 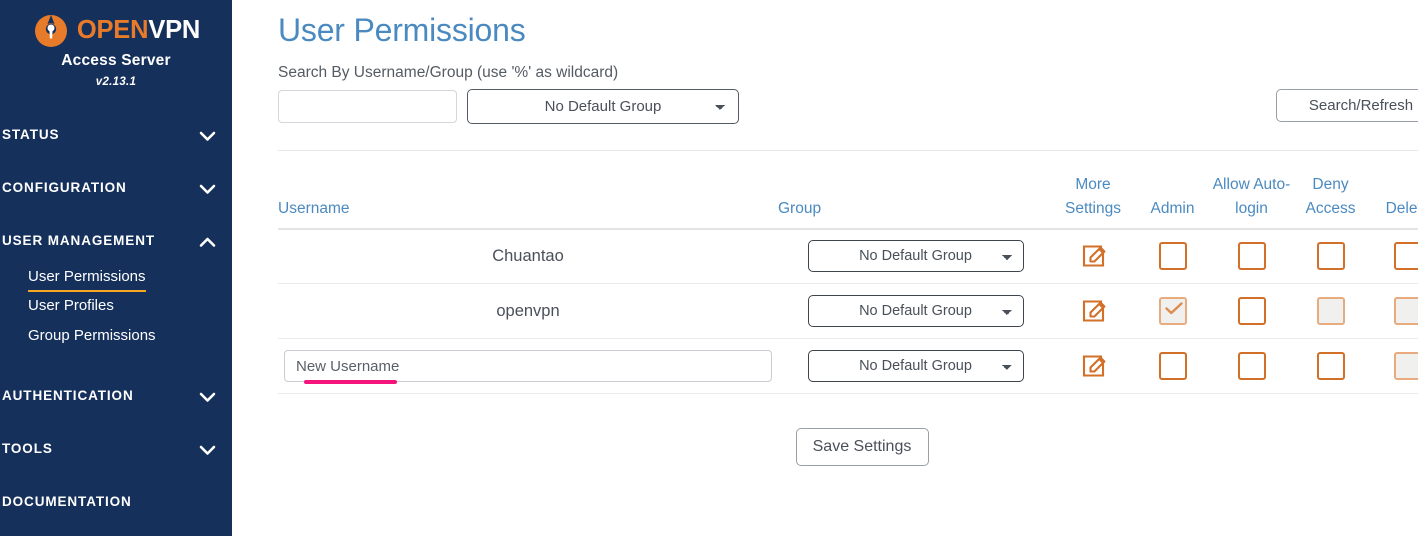 I want to click on username-text: Chuantao, so click(x=528, y=255).